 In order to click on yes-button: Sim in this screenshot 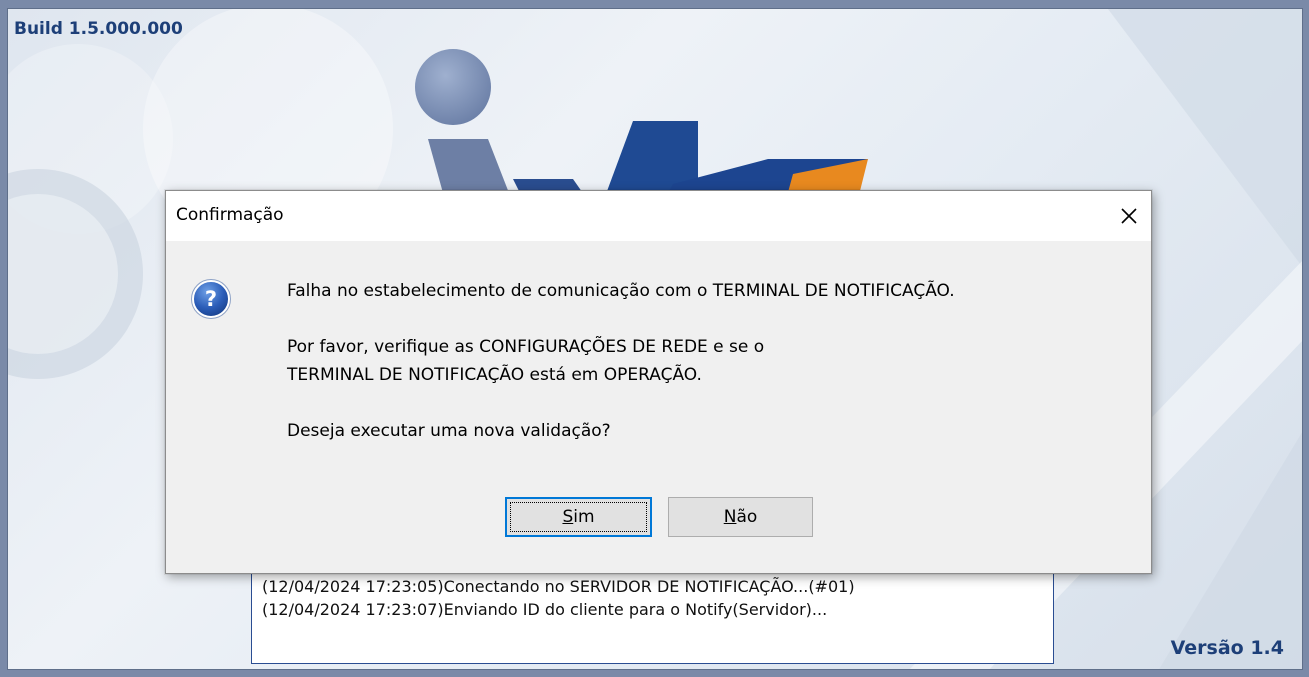, I will do `click(578, 517)`.